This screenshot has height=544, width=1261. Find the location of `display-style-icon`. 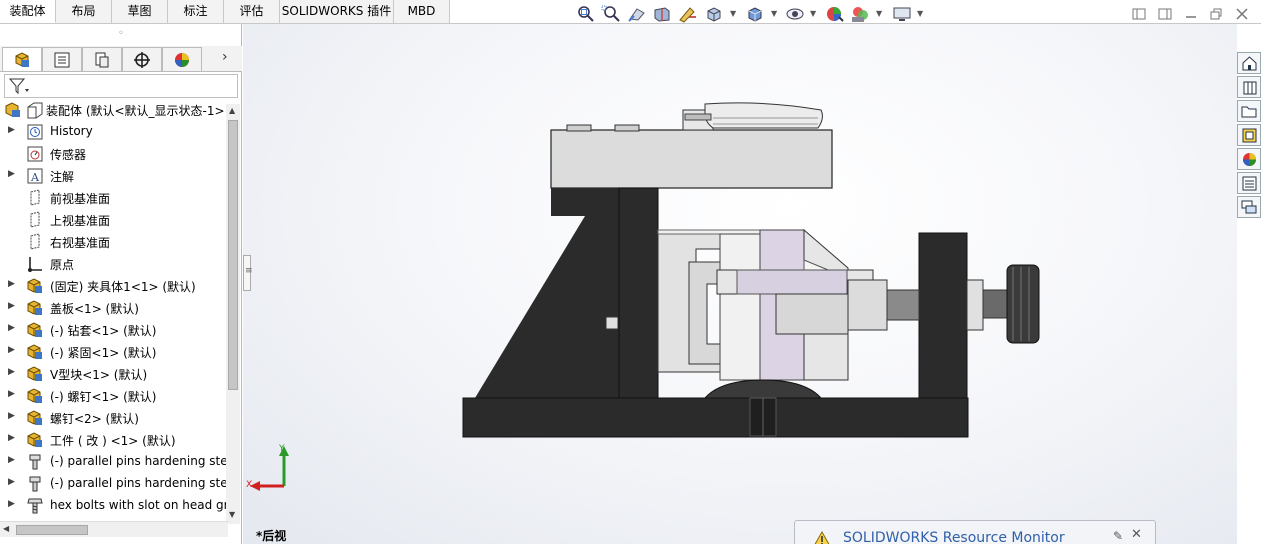

display-style-icon is located at coordinates (755, 14).